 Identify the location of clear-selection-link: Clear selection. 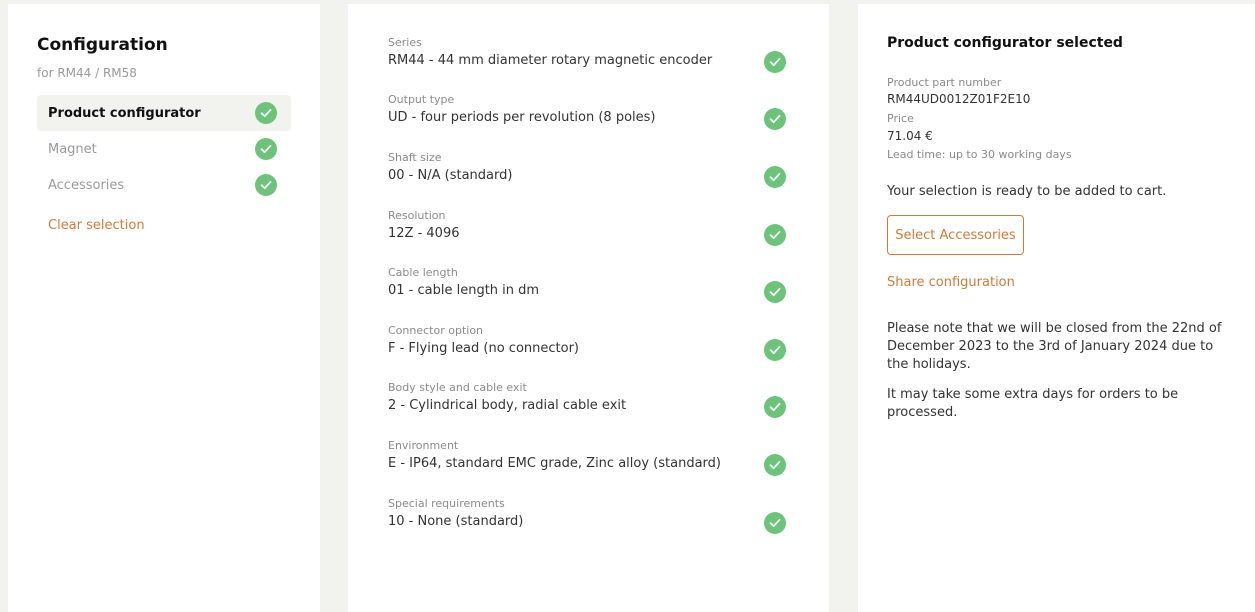
(96, 225).